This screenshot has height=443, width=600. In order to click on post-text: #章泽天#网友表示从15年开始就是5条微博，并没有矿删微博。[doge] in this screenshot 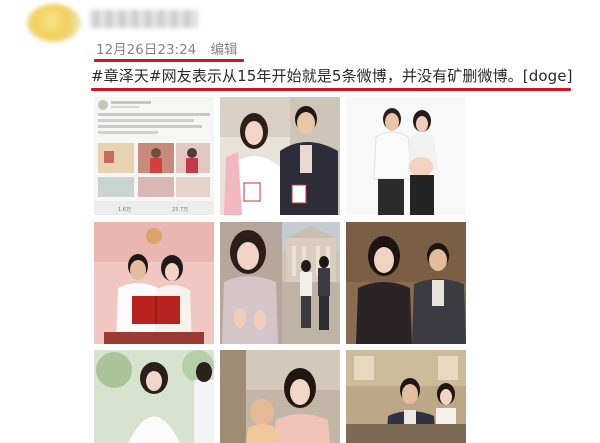, I will do `click(332, 76)`.